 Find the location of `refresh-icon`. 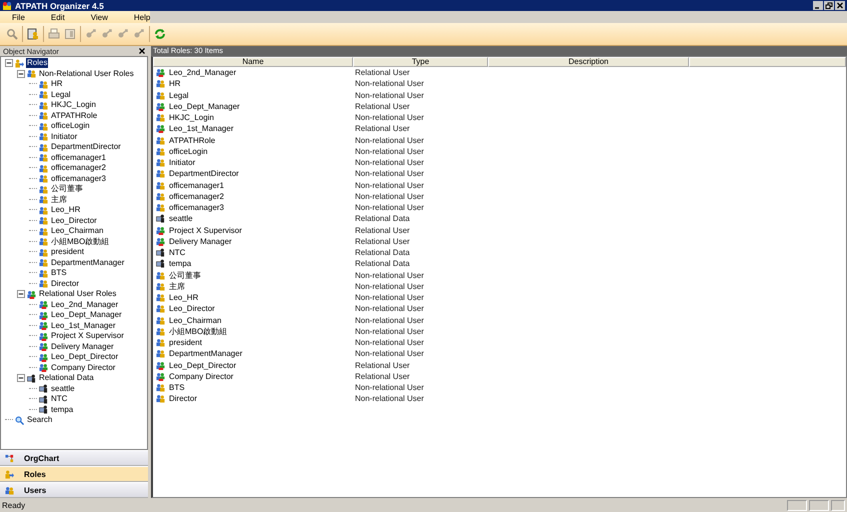

refresh-icon is located at coordinates (160, 34).